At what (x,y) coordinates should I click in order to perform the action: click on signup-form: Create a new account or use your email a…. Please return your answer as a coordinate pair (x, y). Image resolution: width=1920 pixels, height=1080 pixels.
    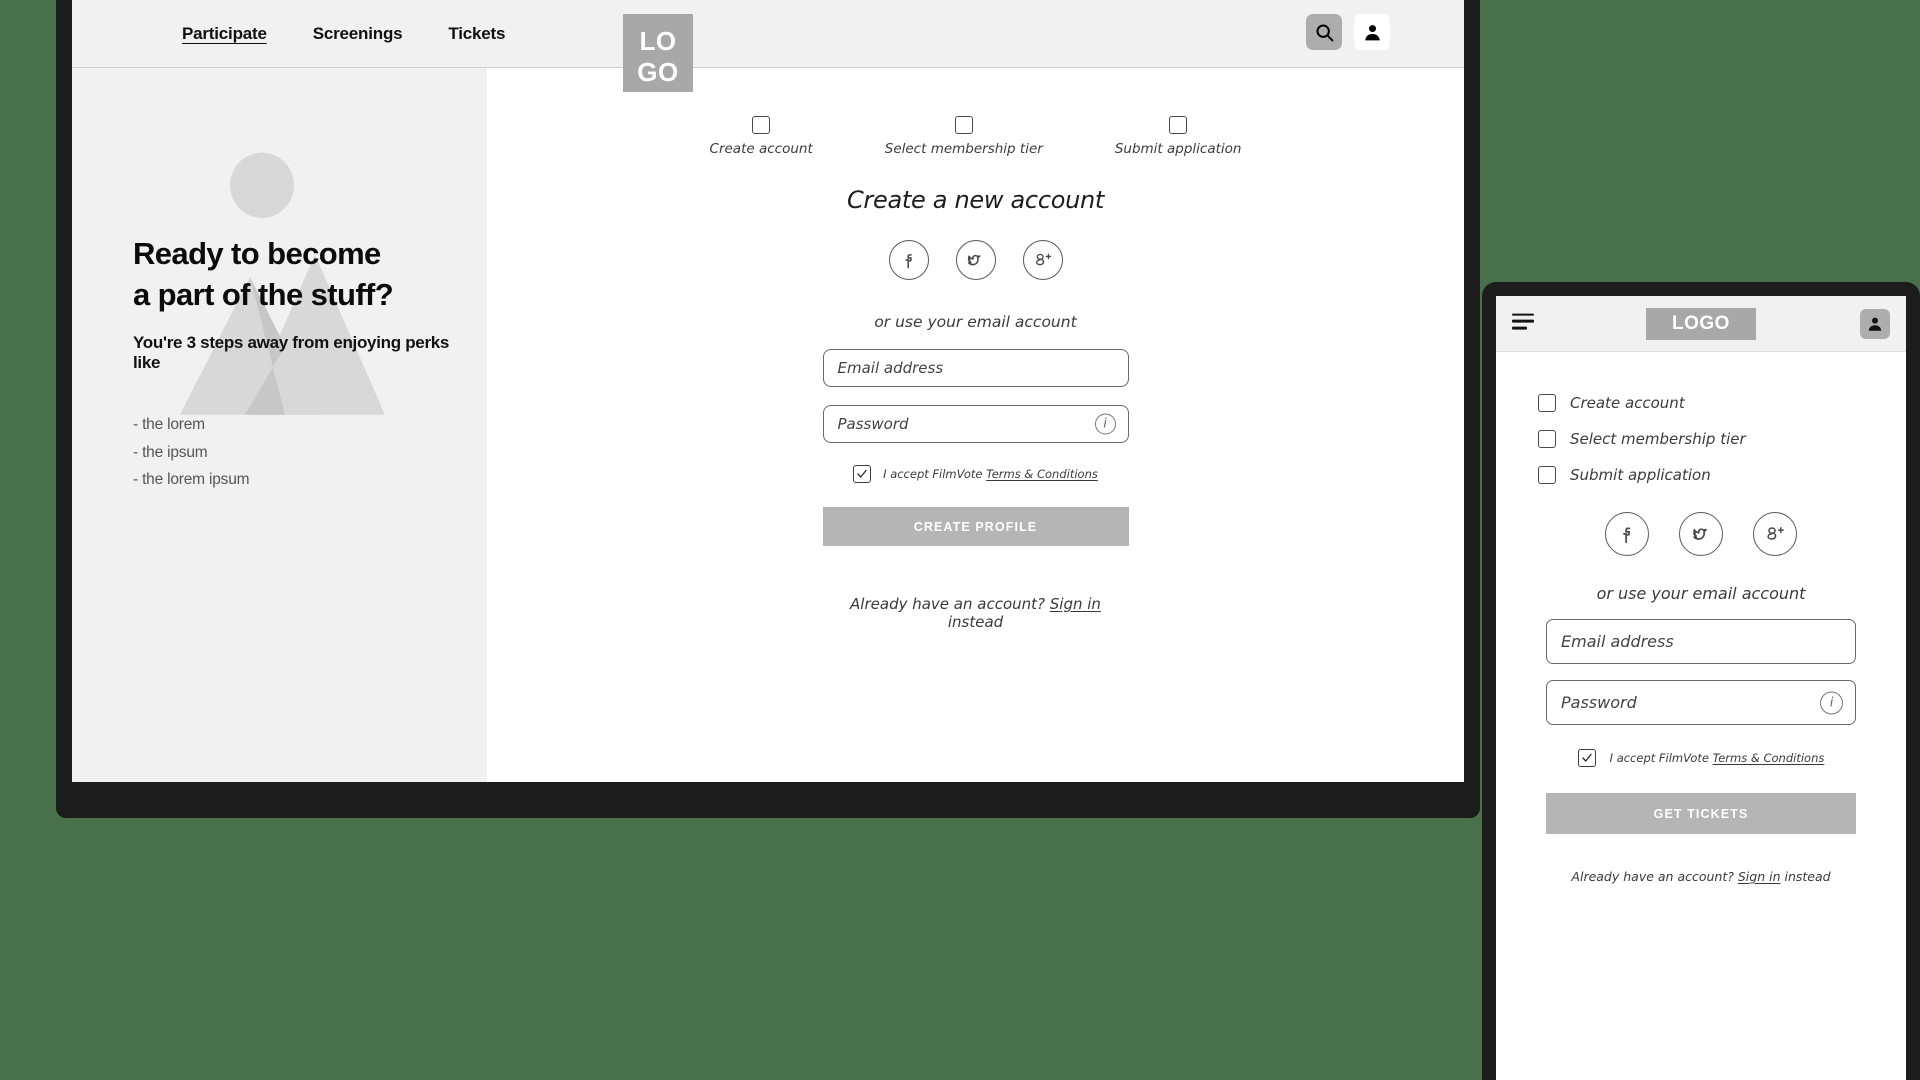
    Looking at the image, I should click on (975, 408).